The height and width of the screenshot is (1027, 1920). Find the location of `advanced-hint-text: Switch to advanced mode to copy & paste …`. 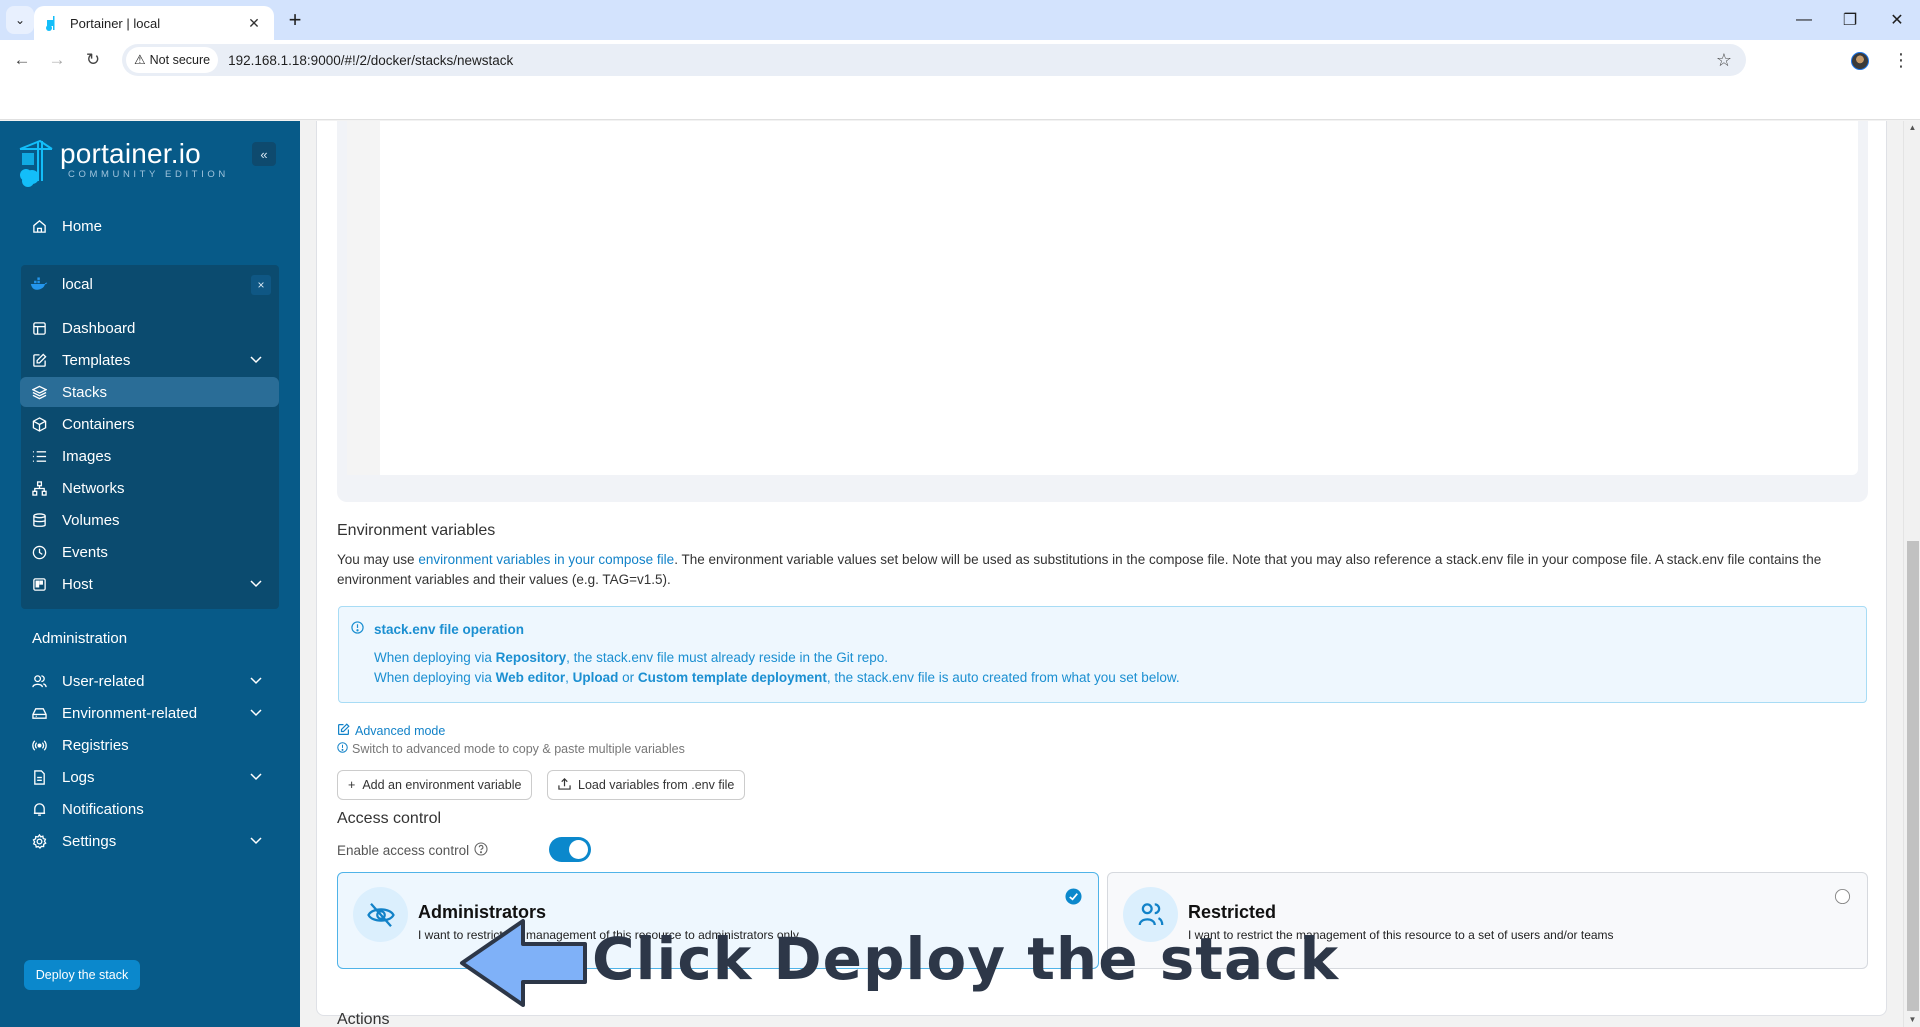

advanced-hint-text: Switch to advanced mode to copy & paste … is located at coordinates (518, 749).